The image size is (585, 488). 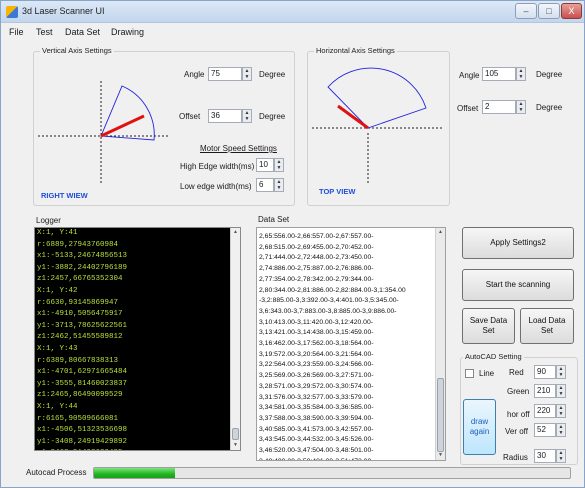 I want to click on top-view-canvas, so click(x=378, y=125).